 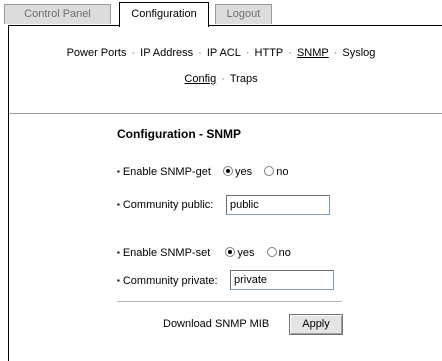 What do you see at coordinates (97, 53) in the screenshot?
I see `nav-power-ports: Power Ports` at bounding box center [97, 53].